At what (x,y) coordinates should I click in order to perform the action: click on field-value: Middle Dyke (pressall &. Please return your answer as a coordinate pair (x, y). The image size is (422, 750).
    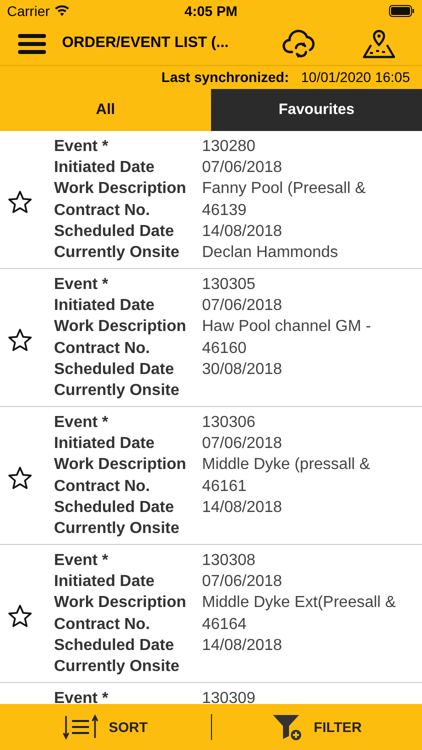
    Looking at the image, I should click on (286, 465).